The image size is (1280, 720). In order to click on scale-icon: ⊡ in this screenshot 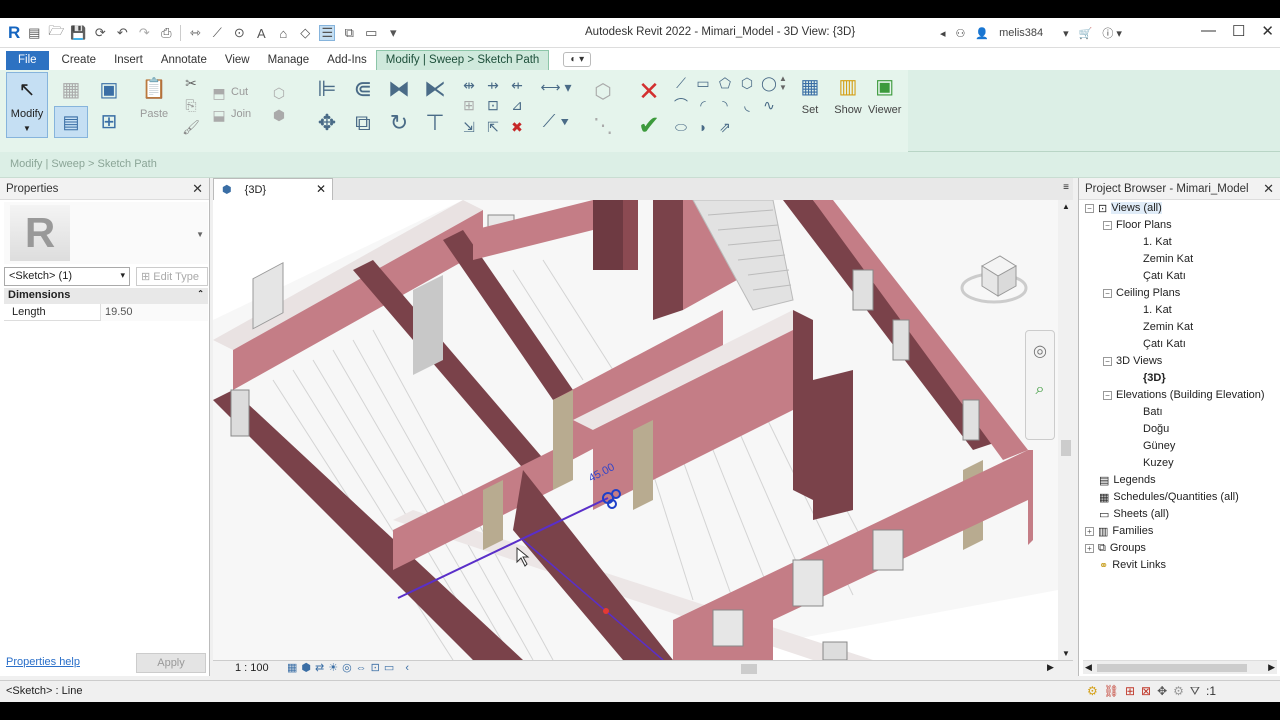, I will do `click(493, 105)`.